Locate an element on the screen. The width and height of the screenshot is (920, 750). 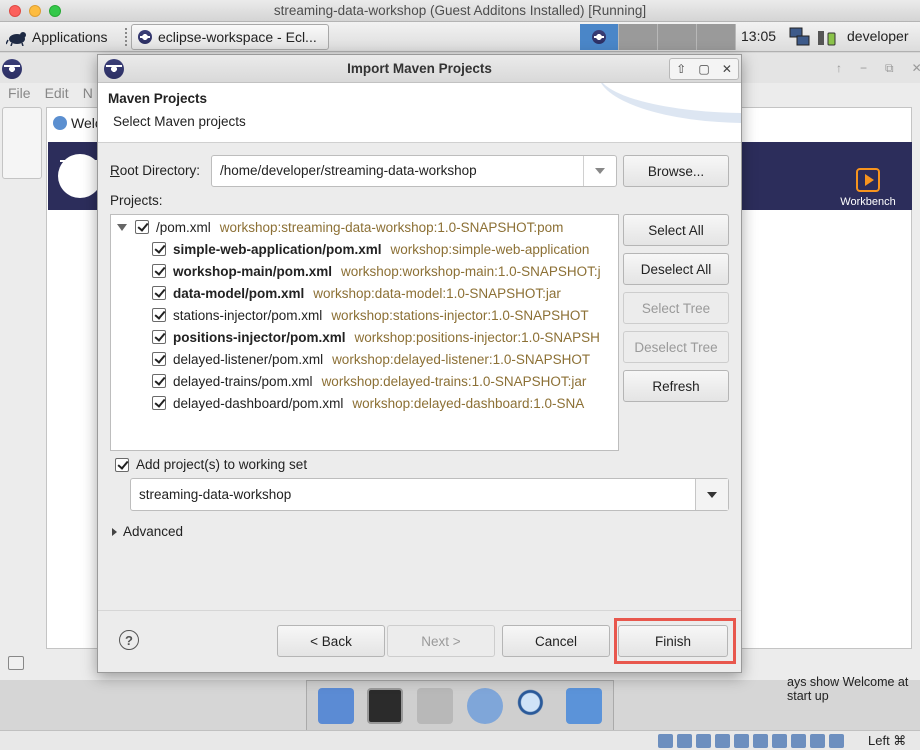
root-directory-label-rest: oot Directory: is located at coordinates (160, 170).